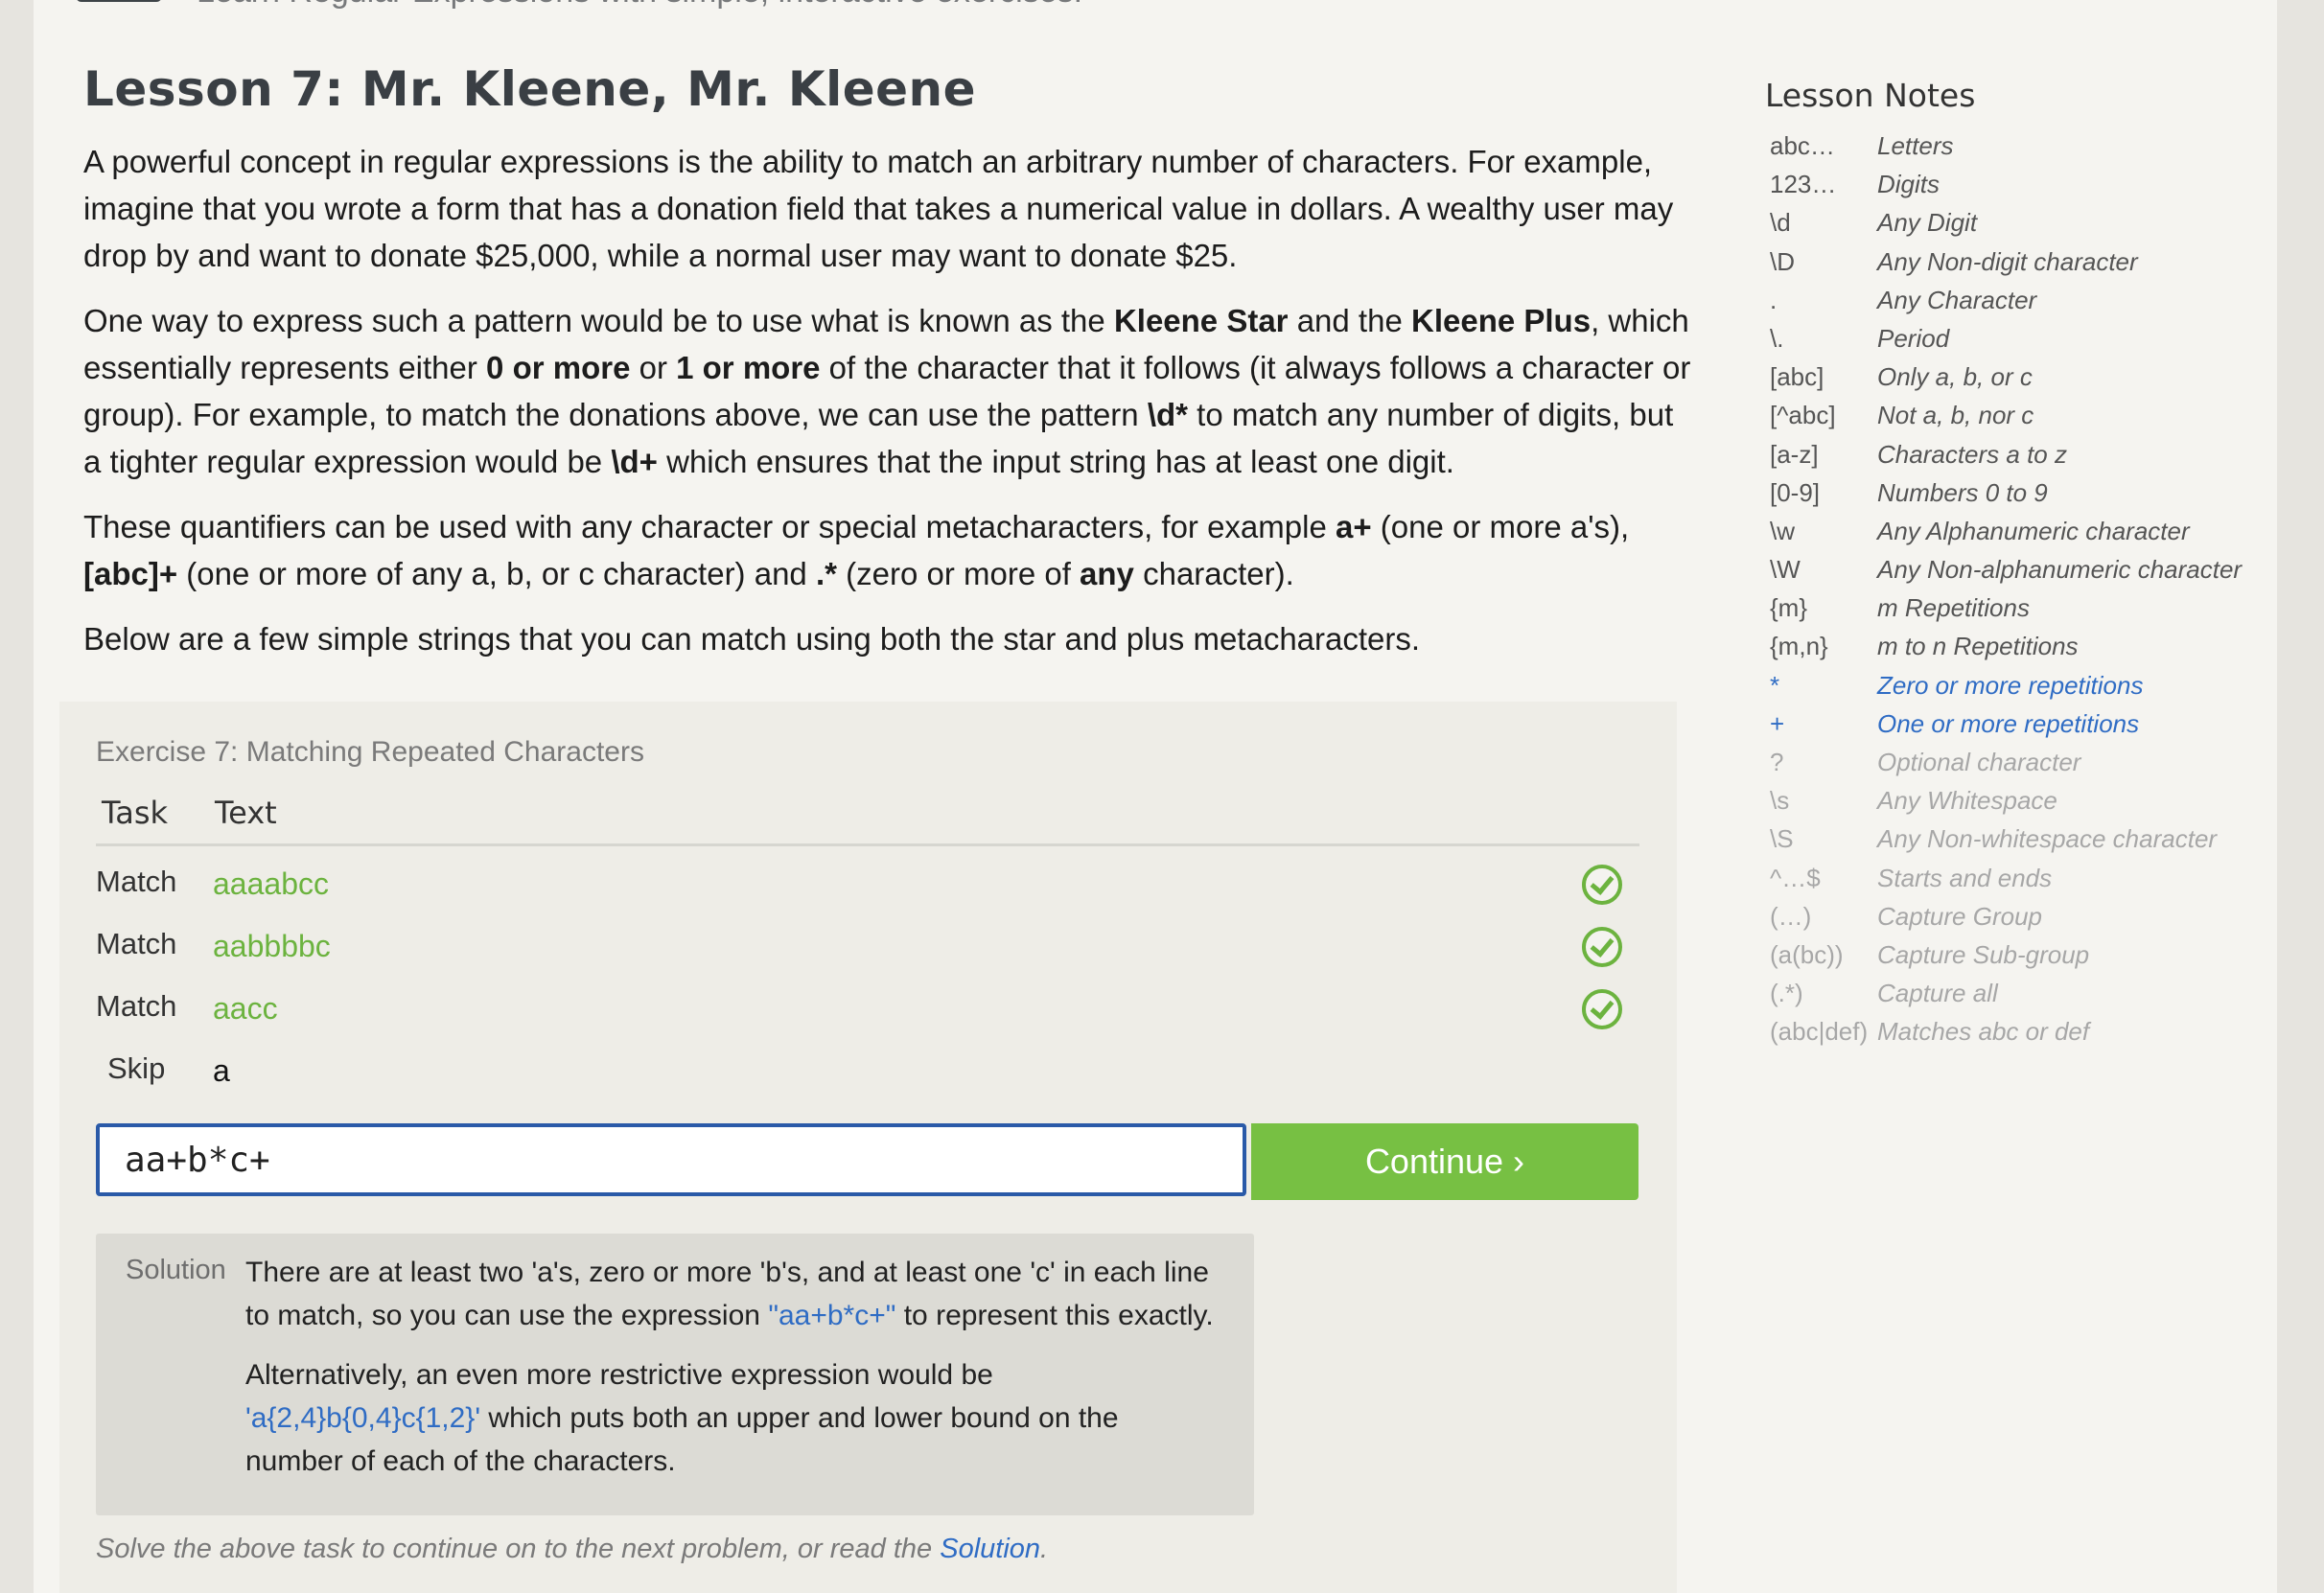  I want to click on lesson-note-item: abc… Letters, so click(2018, 148).